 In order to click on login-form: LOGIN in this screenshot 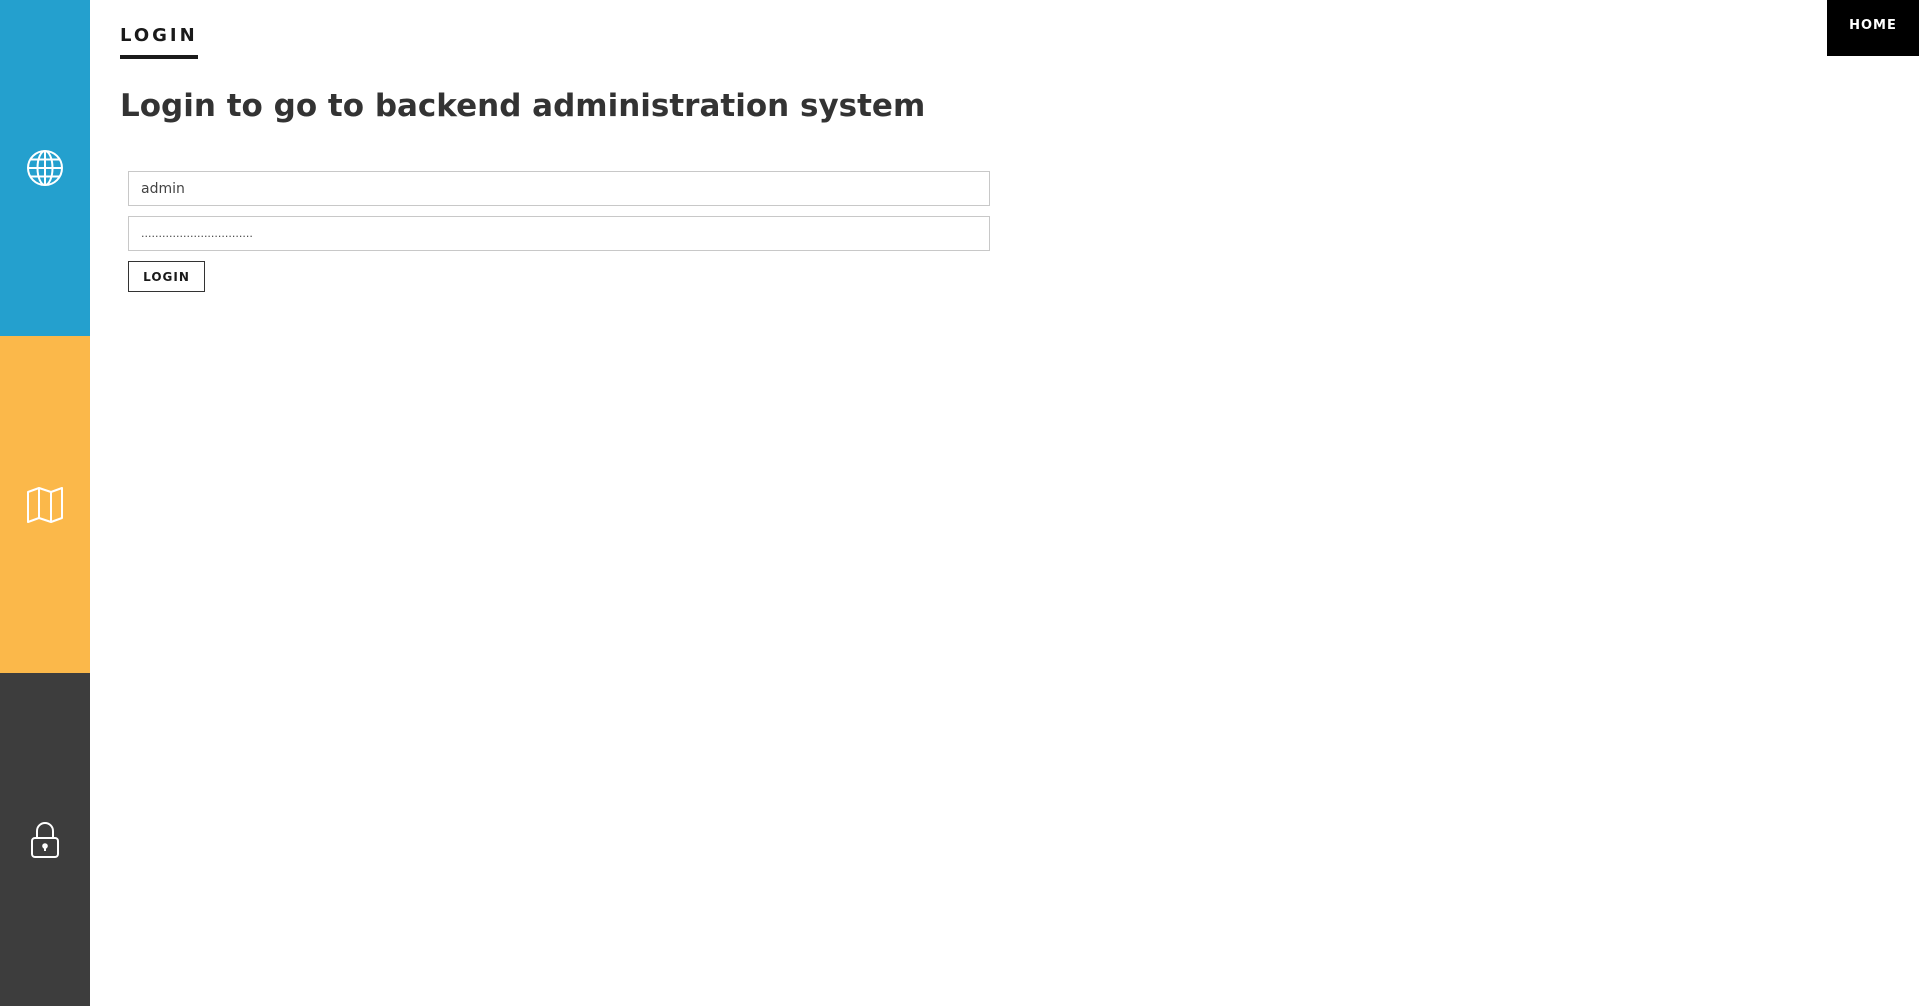, I will do `click(559, 231)`.